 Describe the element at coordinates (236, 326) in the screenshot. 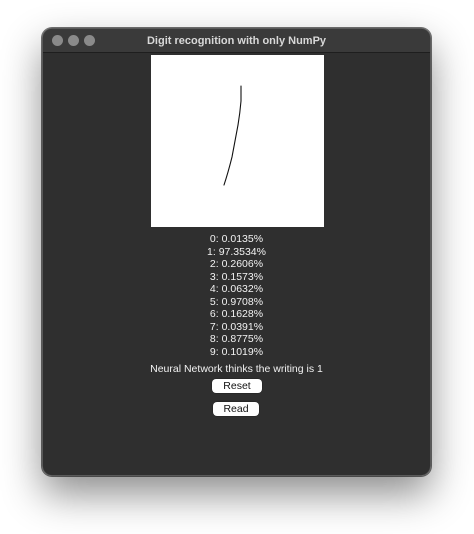

I see `prediction-digit-7: 7: 0.0391%` at that location.